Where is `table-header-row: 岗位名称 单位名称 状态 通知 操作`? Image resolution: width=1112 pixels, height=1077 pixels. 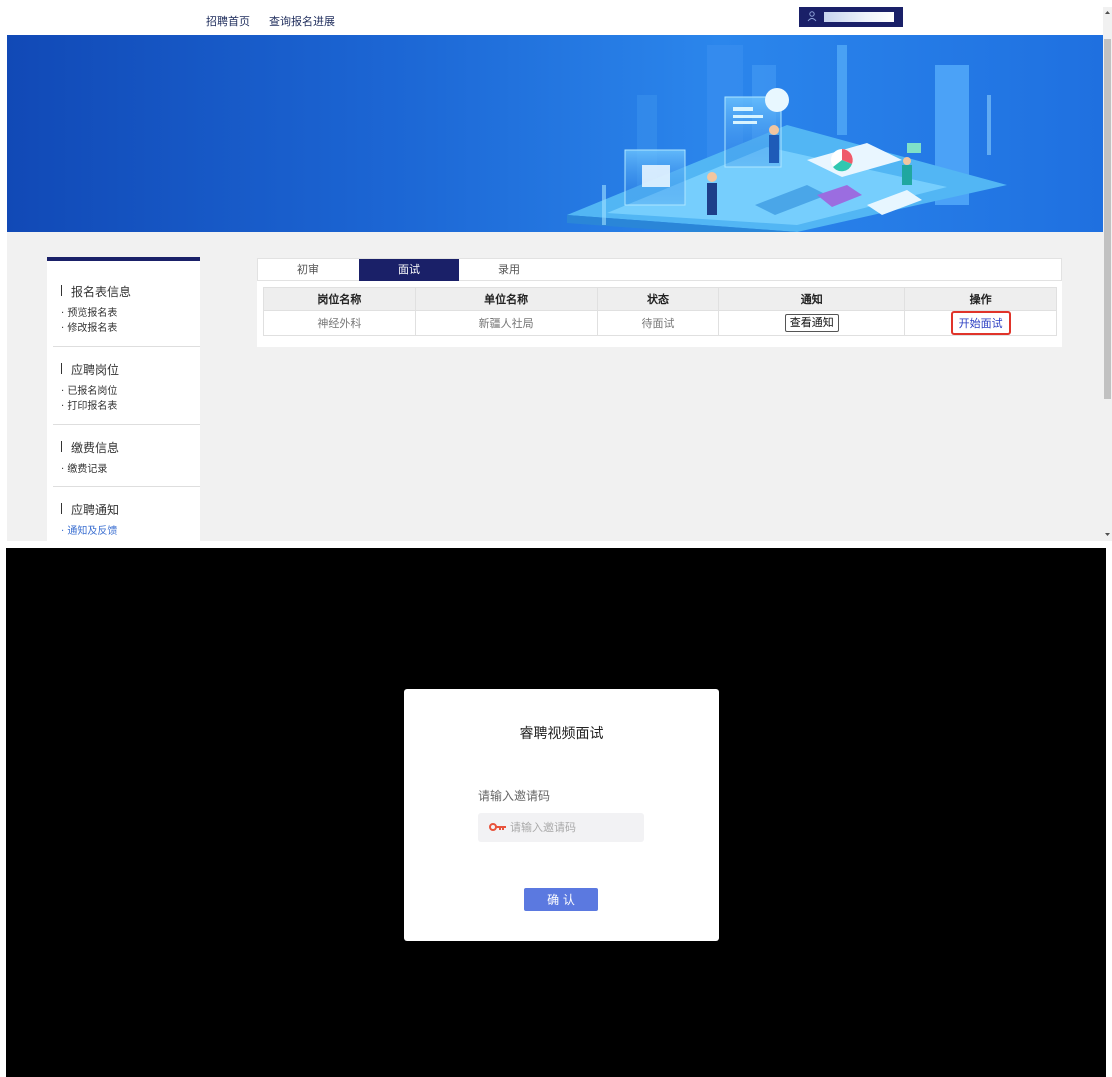 table-header-row: 岗位名称 单位名称 状态 通知 操作 is located at coordinates (660, 299).